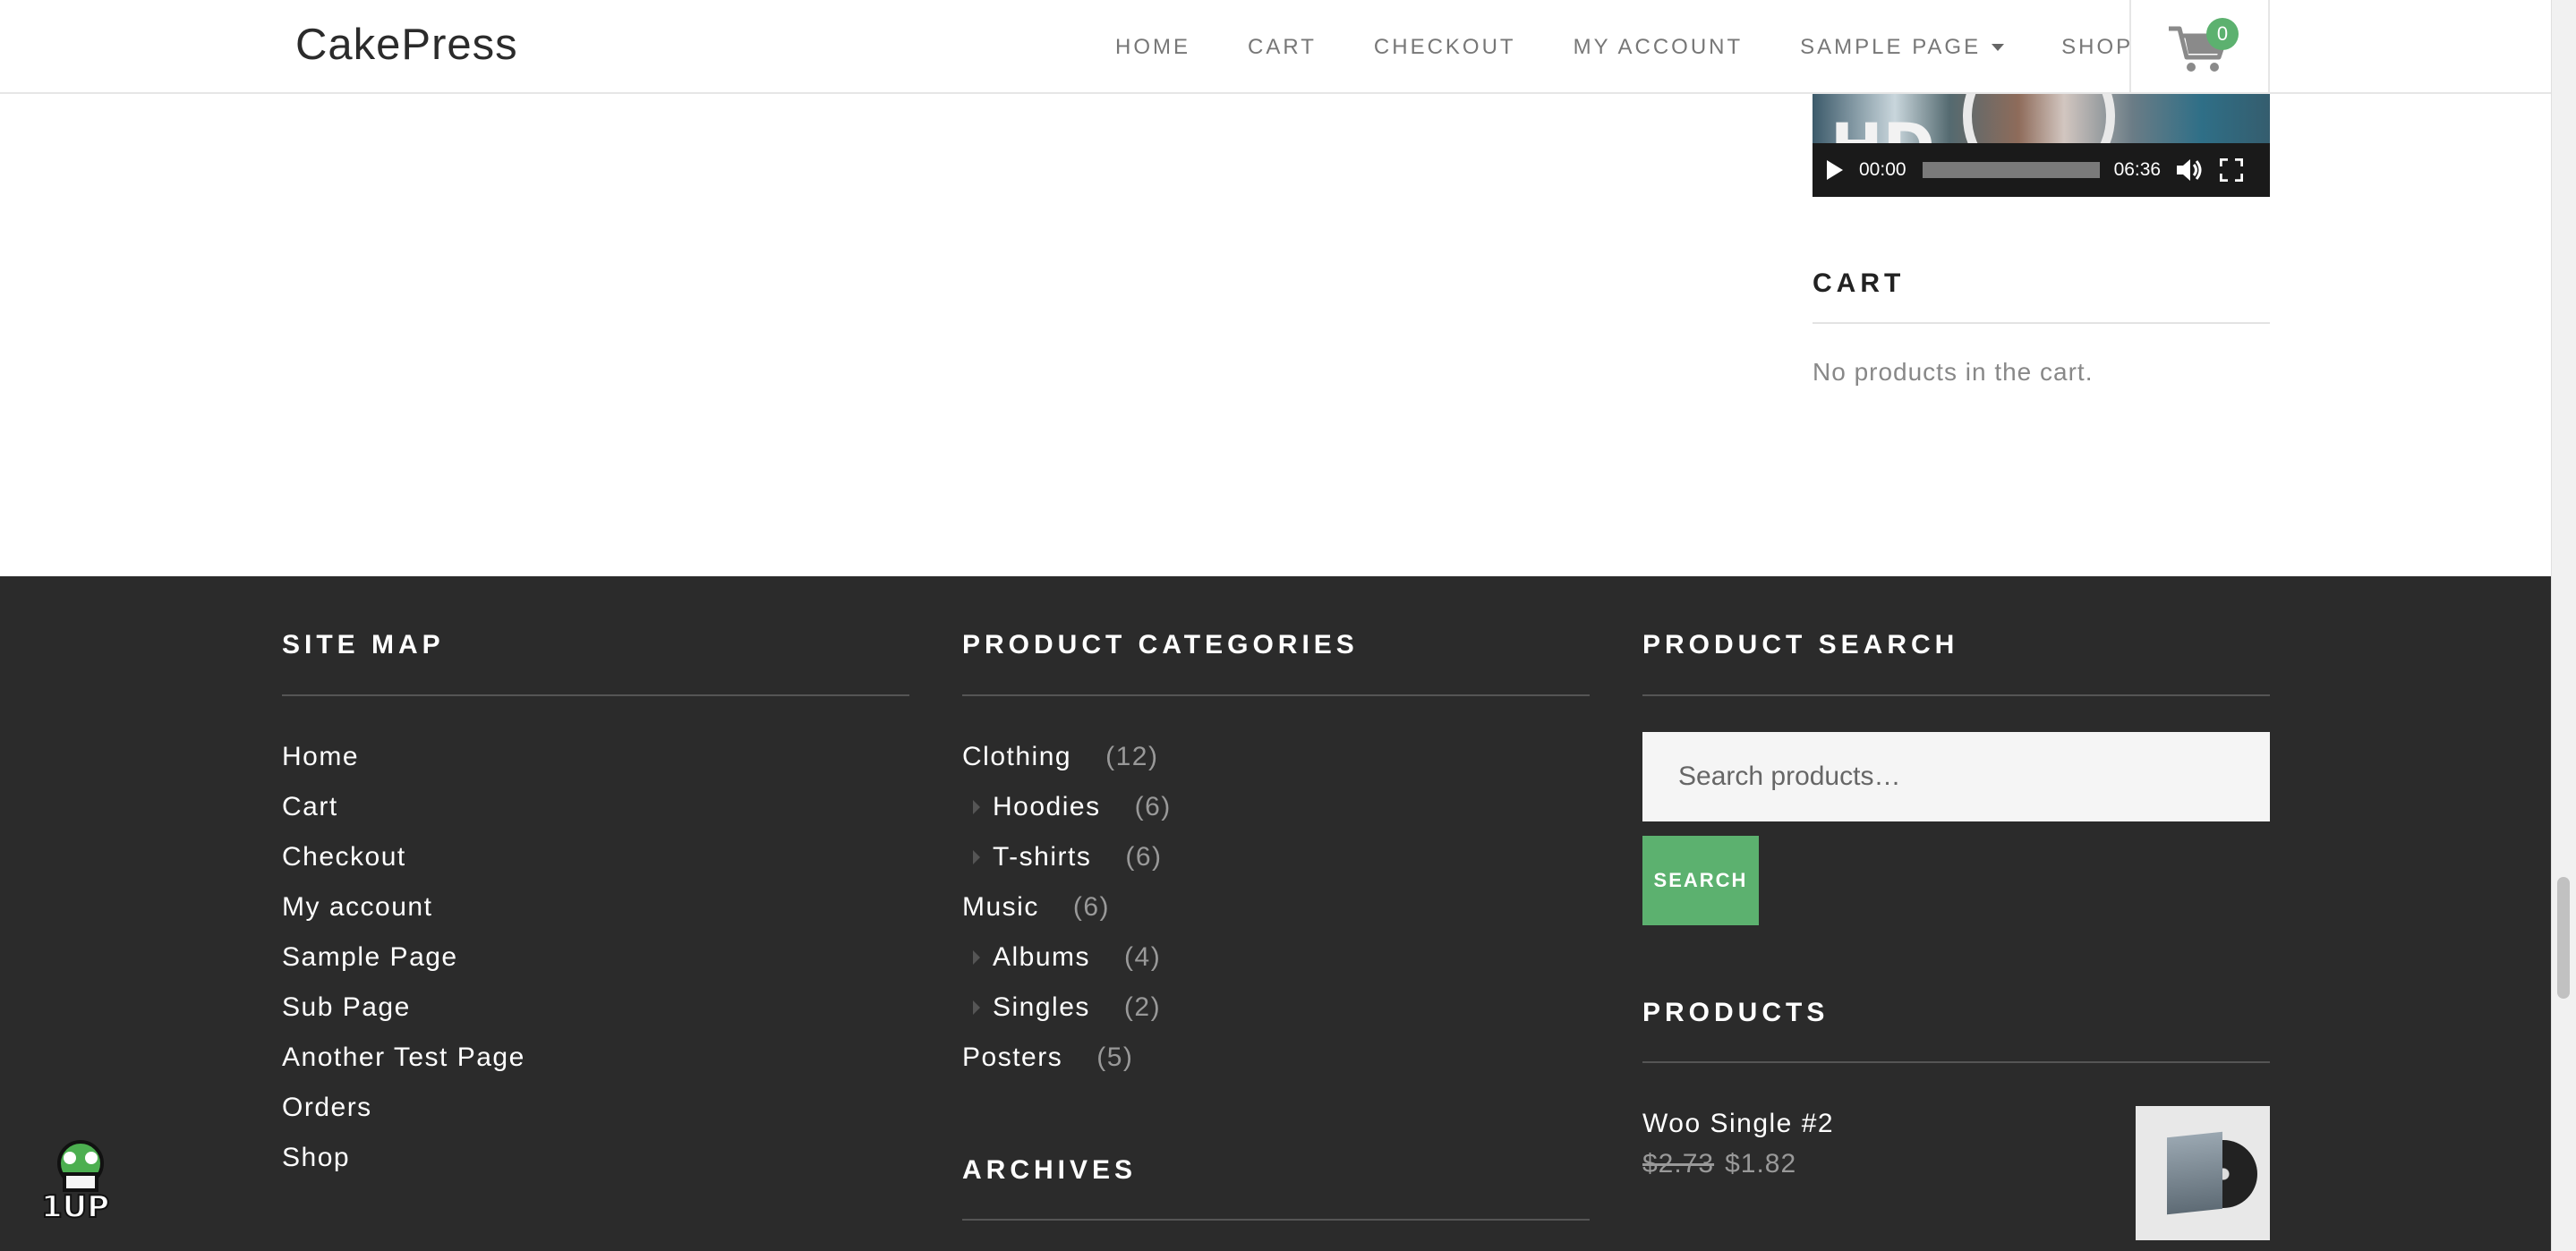 The image size is (2576, 1251). Describe the element at coordinates (2232, 170) in the screenshot. I see `fullscreen-icon` at that location.